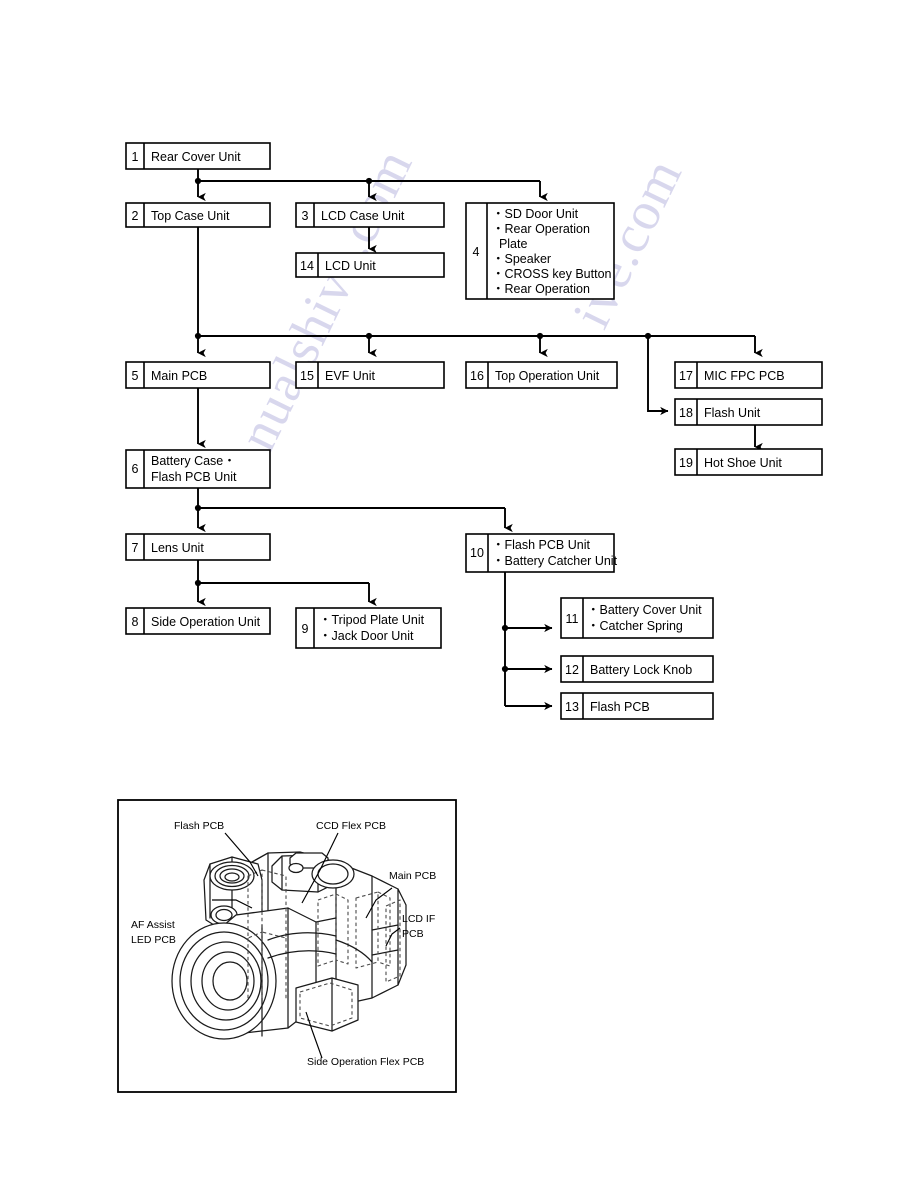 This screenshot has height=1188, width=918. Describe the element at coordinates (350, 266) in the screenshot. I see `flow-box-14-label: LCD Unit` at that location.